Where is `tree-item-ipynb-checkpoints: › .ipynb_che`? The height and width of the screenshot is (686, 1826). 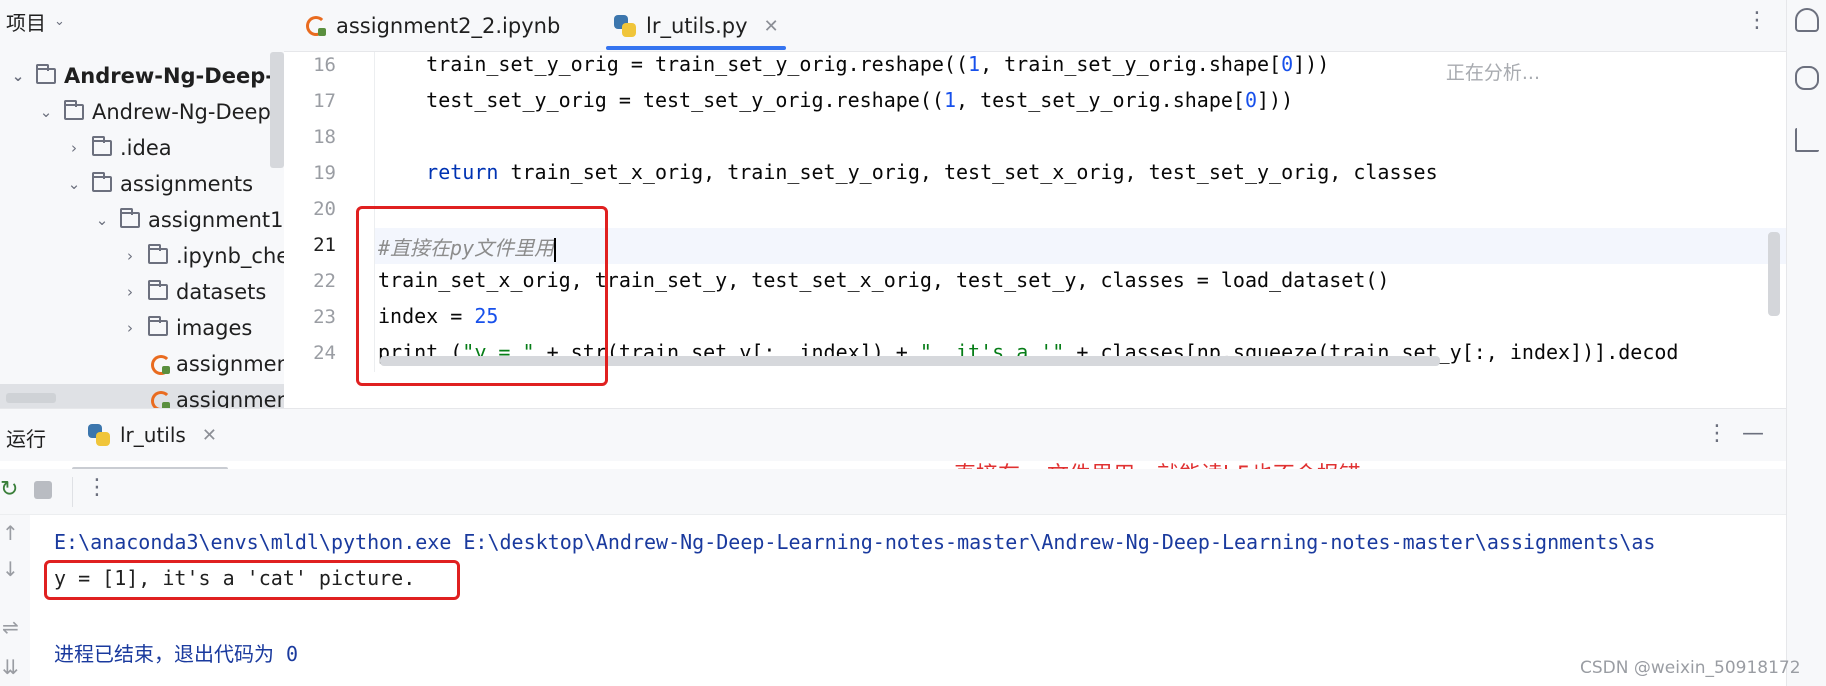
tree-item-ipynb-checkpoints: › .ipynb_che is located at coordinates (202, 256).